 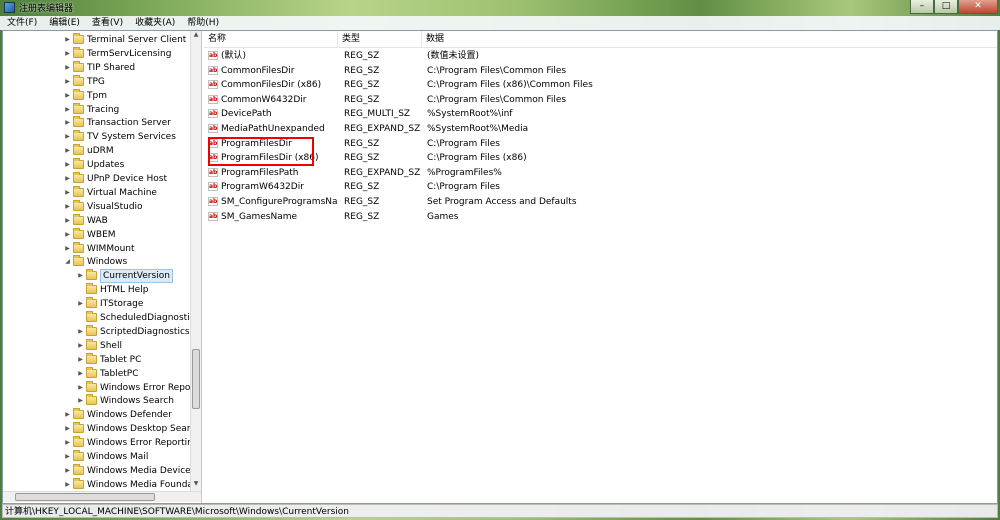 I want to click on tree-item: ▶ Tpm, so click(x=85, y=95).